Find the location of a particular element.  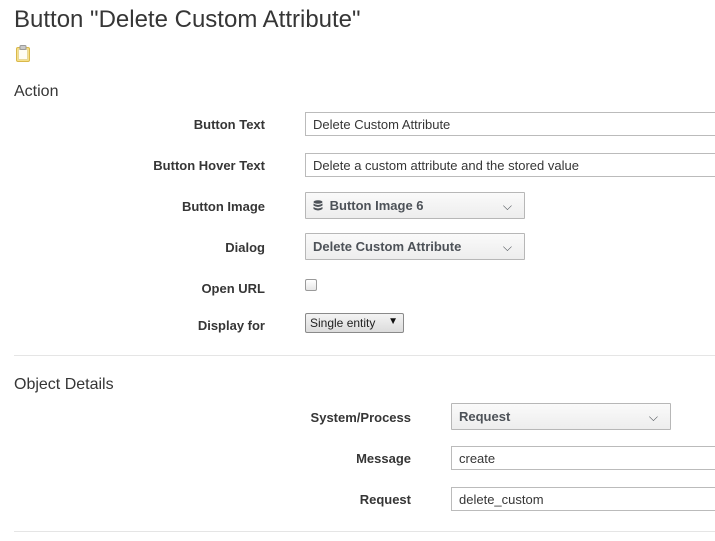

message-label: Message is located at coordinates (383, 458).